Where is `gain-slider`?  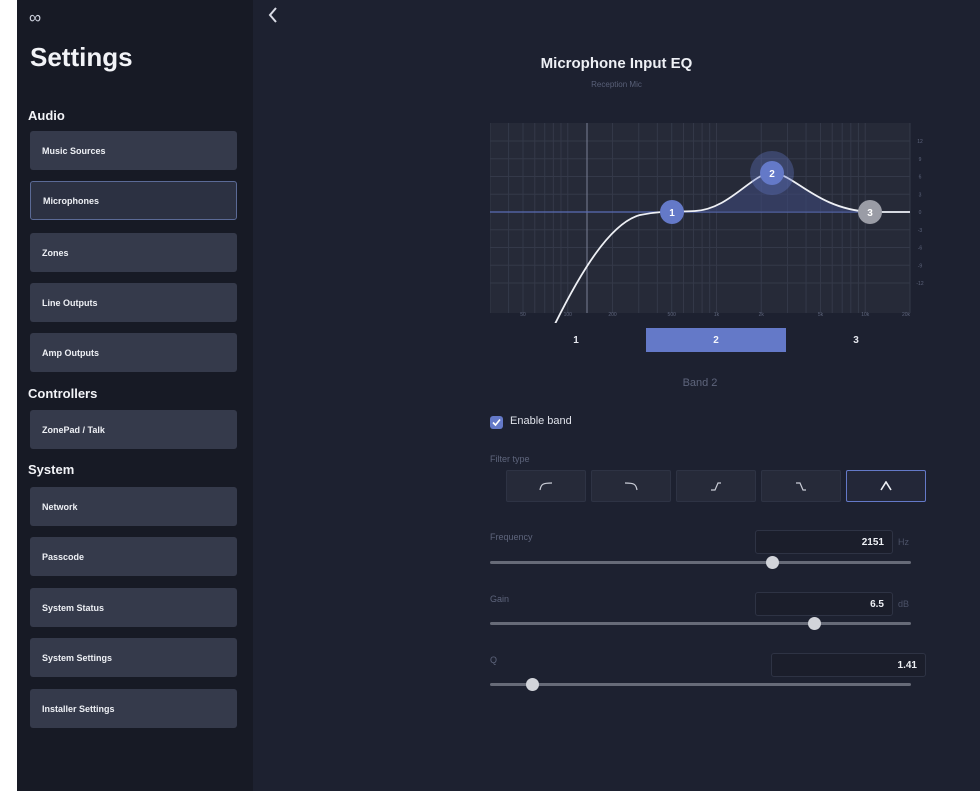
gain-slider is located at coordinates (700, 623).